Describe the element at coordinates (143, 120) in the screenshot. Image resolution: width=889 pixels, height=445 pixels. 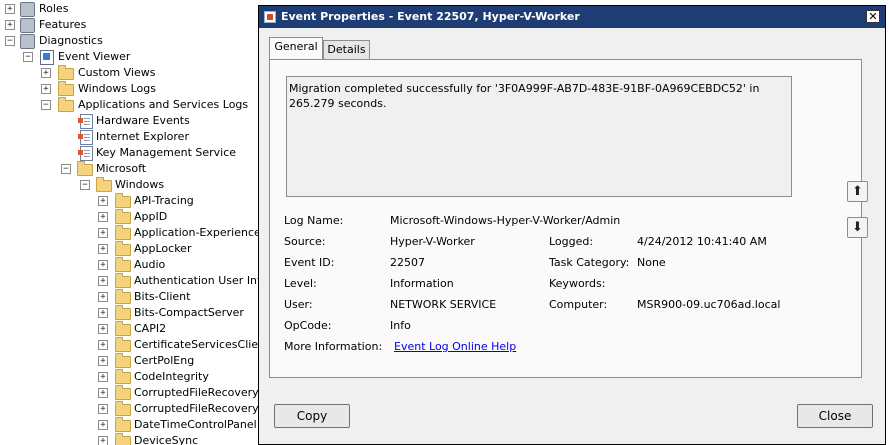
I see `tree-label: Hardware Events` at that location.